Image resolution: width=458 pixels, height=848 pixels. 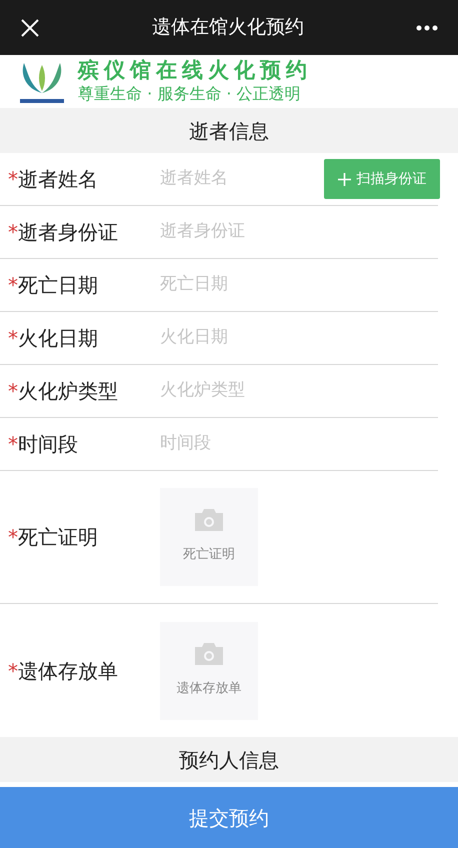 What do you see at coordinates (229, 131) in the screenshot?
I see `section-title: 逝者信息` at bounding box center [229, 131].